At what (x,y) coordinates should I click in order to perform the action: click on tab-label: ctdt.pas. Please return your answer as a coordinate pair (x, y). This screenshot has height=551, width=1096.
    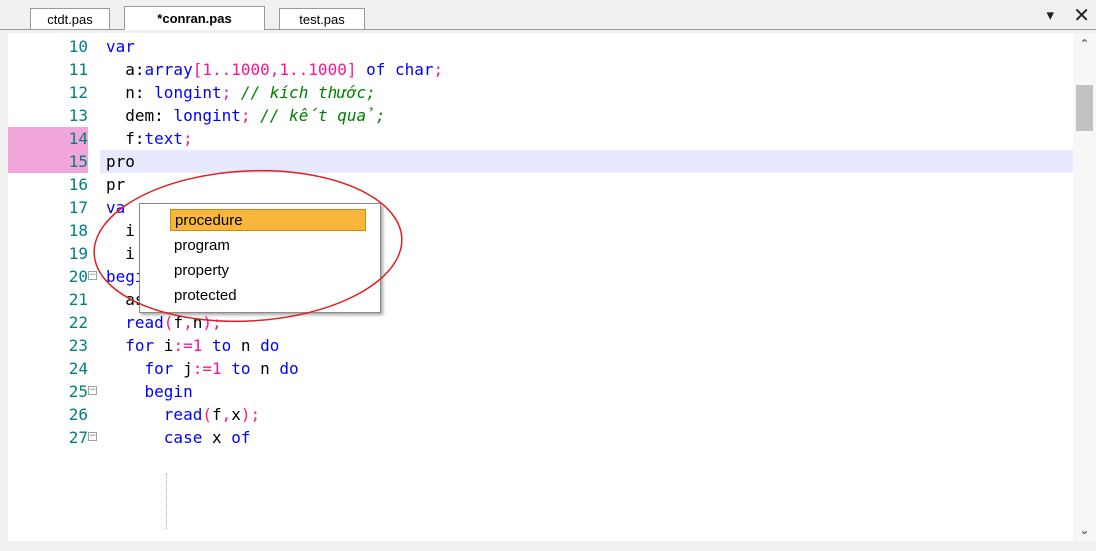
    Looking at the image, I should click on (70, 19).